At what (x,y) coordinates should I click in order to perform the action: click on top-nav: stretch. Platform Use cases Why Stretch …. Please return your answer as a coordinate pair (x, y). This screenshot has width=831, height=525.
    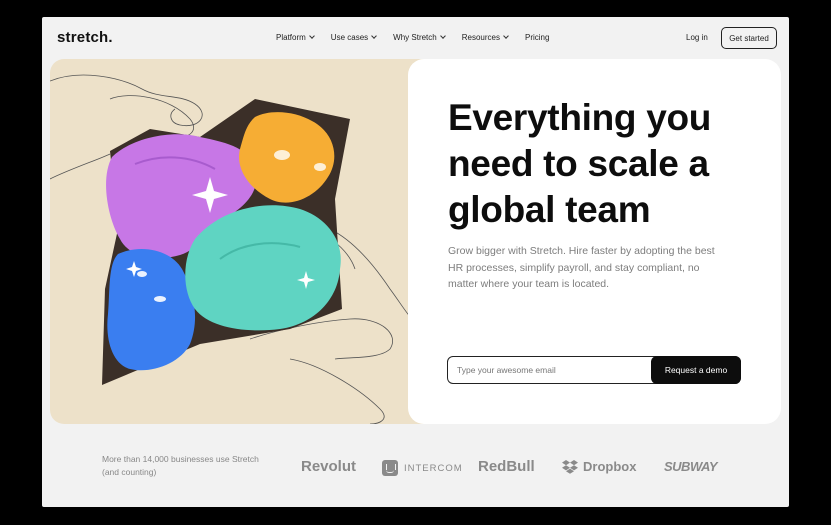
    Looking at the image, I should click on (415, 38).